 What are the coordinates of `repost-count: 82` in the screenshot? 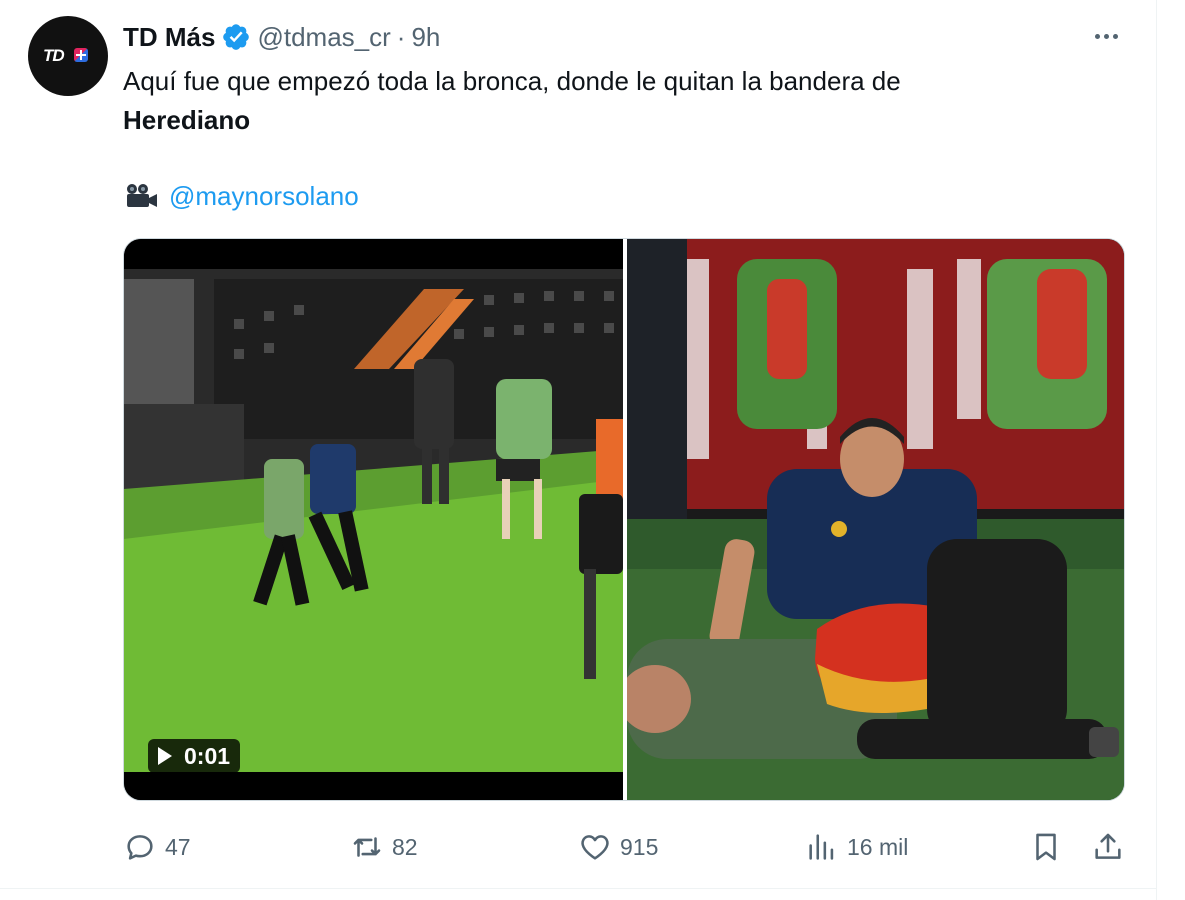 It's located at (405, 846).